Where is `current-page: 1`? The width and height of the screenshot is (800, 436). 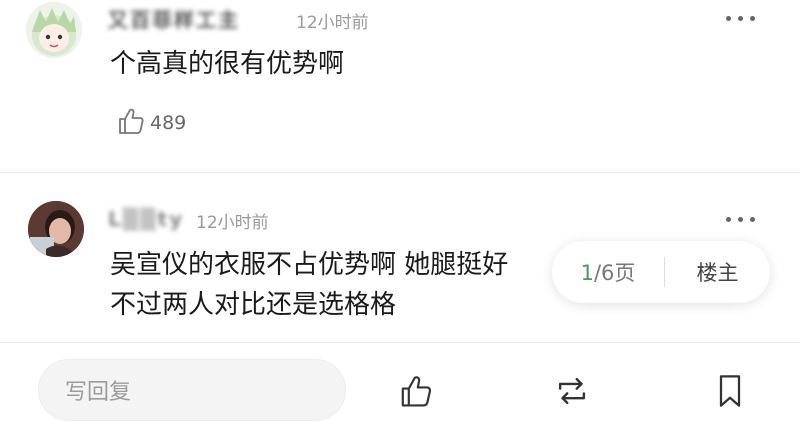 current-page: 1 is located at coordinates (587, 273).